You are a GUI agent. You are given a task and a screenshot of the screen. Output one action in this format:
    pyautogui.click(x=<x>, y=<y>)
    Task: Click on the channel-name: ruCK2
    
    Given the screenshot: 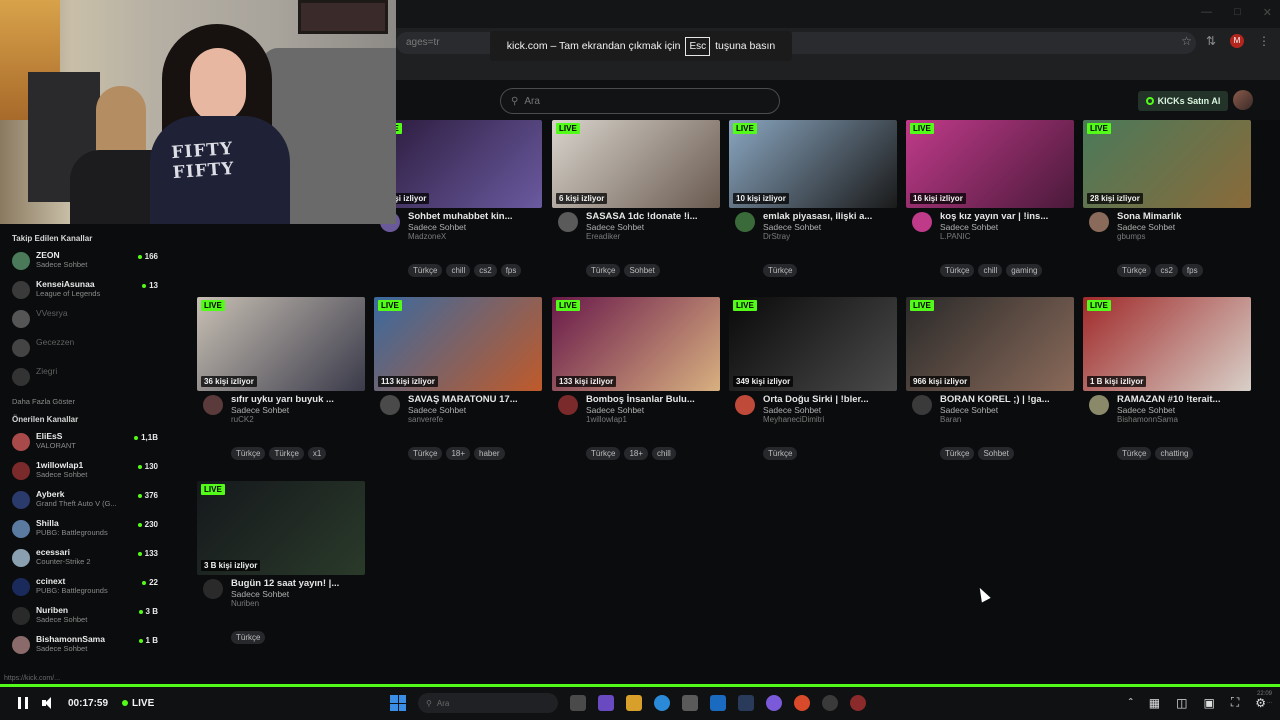 What is the action you would take?
    pyautogui.click(x=298, y=419)
    